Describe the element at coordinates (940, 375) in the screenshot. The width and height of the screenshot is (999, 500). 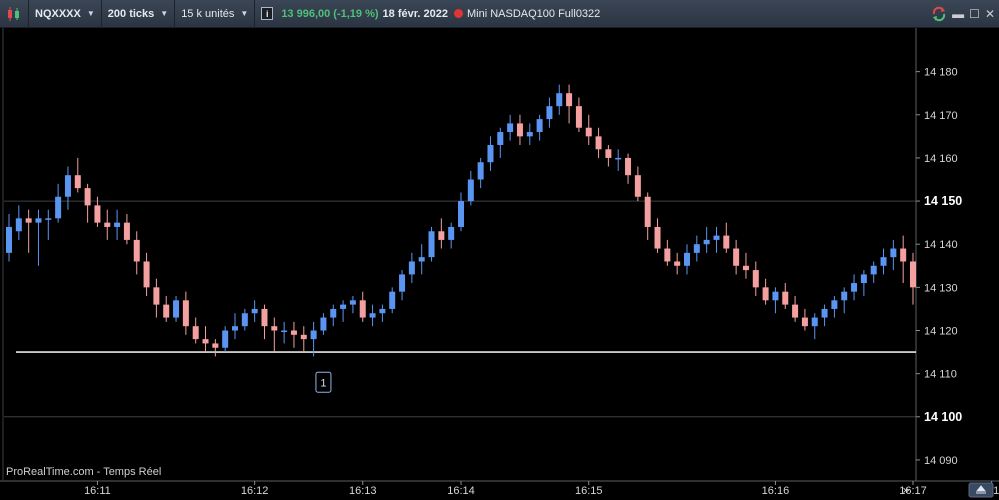
I see `price-tick-label: 14 110` at that location.